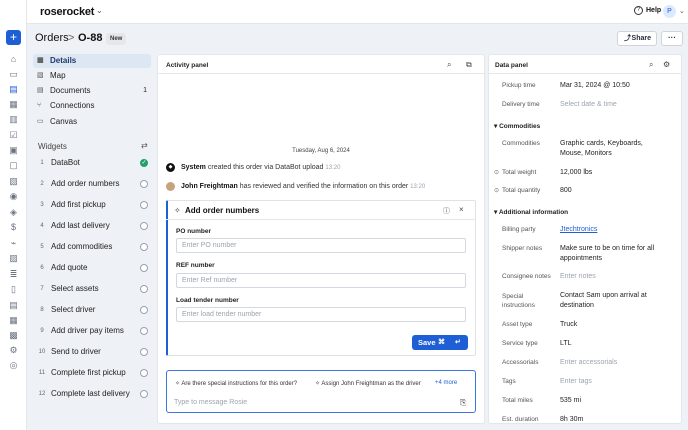 The image size is (688, 430). What do you see at coordinates (92, 268) in the screenshot?
I see `widget-item: 6 Add quote` at bounding box center [92, 268].